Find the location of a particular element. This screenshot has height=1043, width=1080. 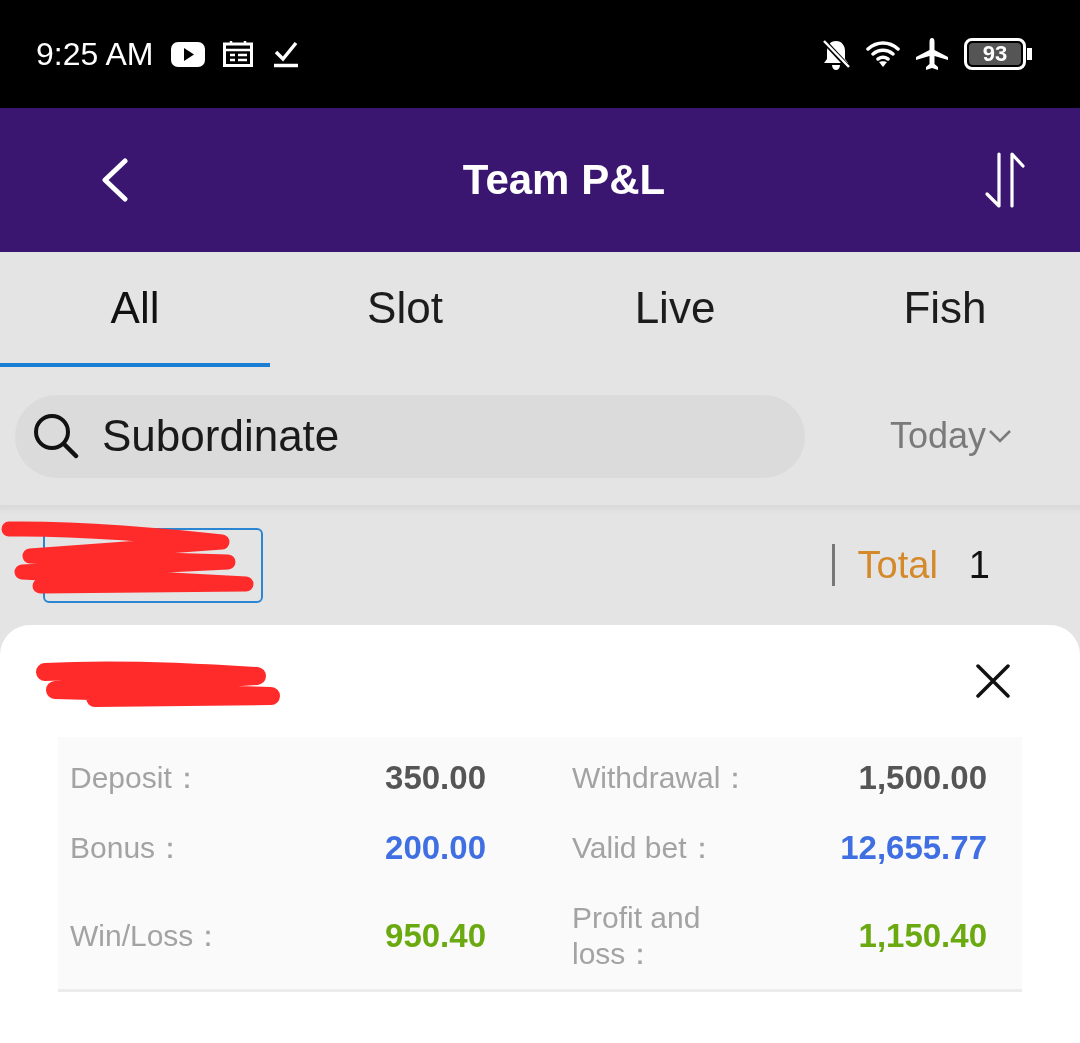

category-tab: All is located at coordinates (135, 309).